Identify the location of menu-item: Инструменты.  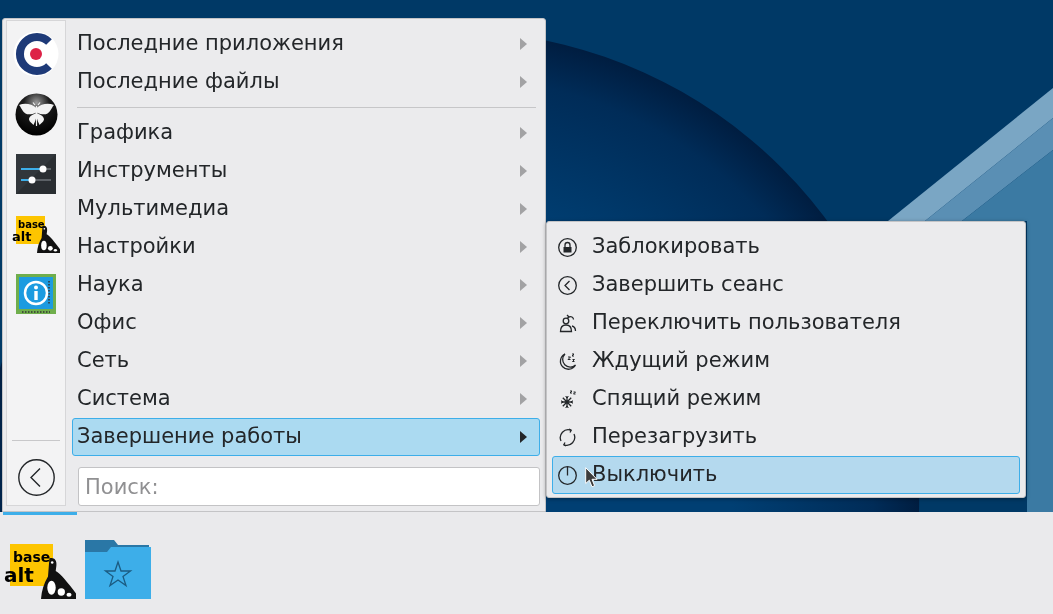
(306, 171).